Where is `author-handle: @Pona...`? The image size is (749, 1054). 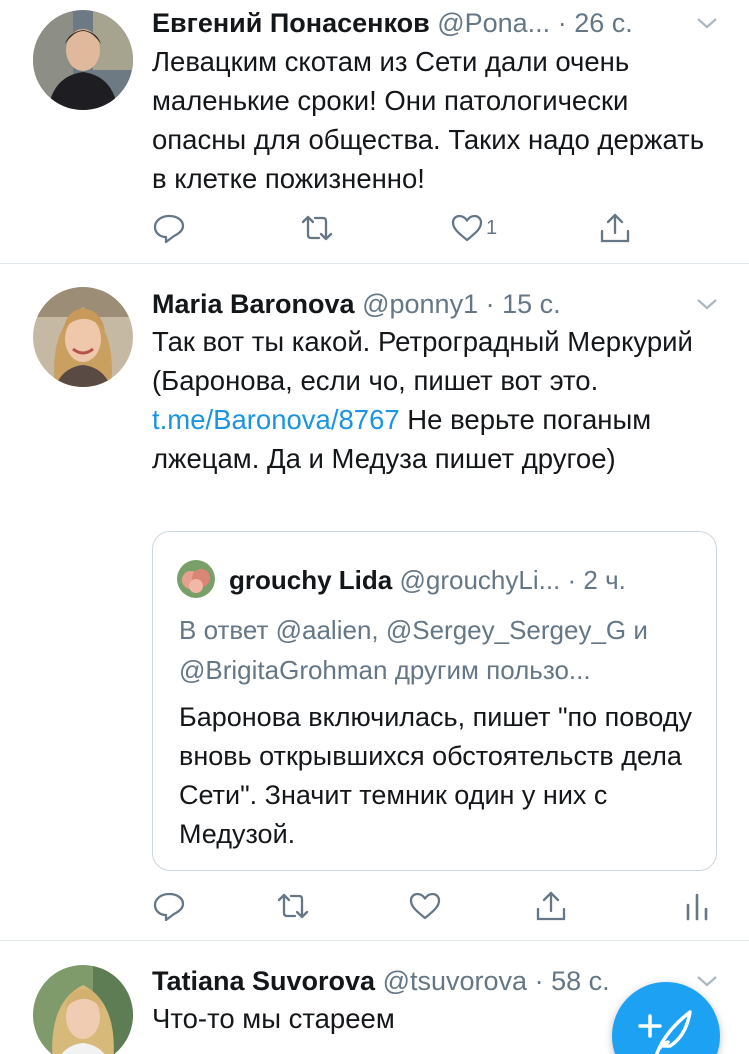 author-handle: @Pona... is located at coordinates (493, 23).